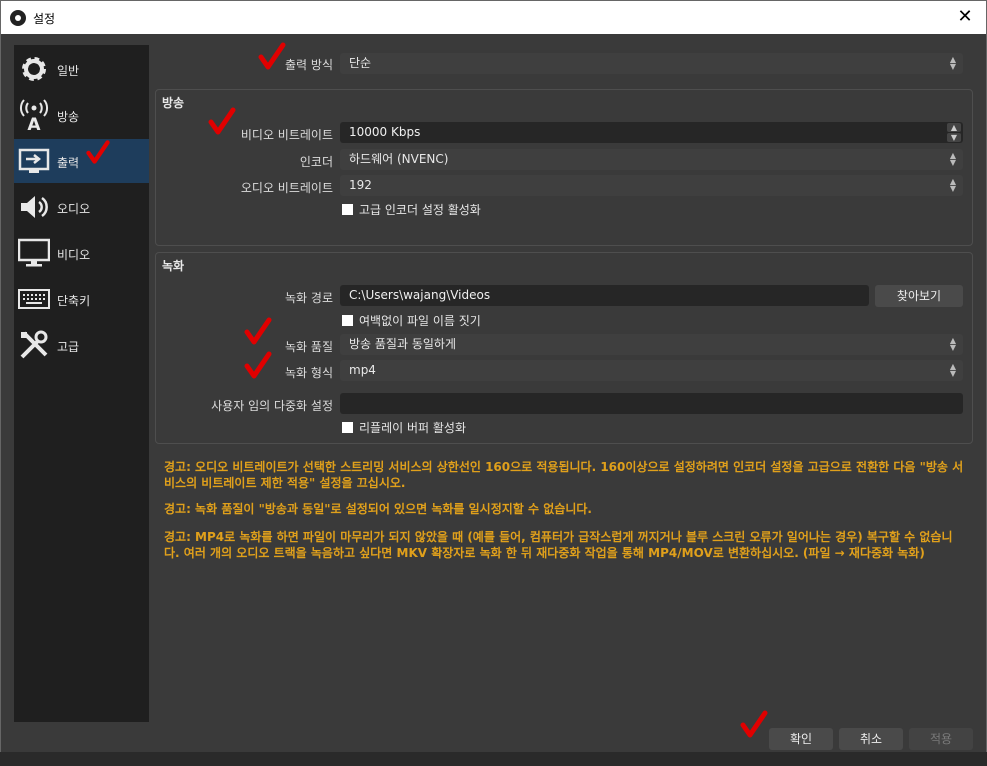 The width and height of the screenshot is (987, 766). I want to click on sidebar-item-label: 비디오, so click(74, 255).